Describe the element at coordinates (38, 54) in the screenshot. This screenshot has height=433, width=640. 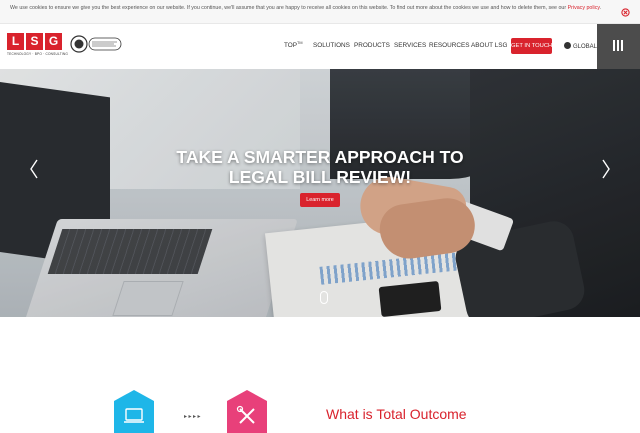
I see `logo-tagline: TECHNOLOGY · BPO · CONSULTING` at that location.